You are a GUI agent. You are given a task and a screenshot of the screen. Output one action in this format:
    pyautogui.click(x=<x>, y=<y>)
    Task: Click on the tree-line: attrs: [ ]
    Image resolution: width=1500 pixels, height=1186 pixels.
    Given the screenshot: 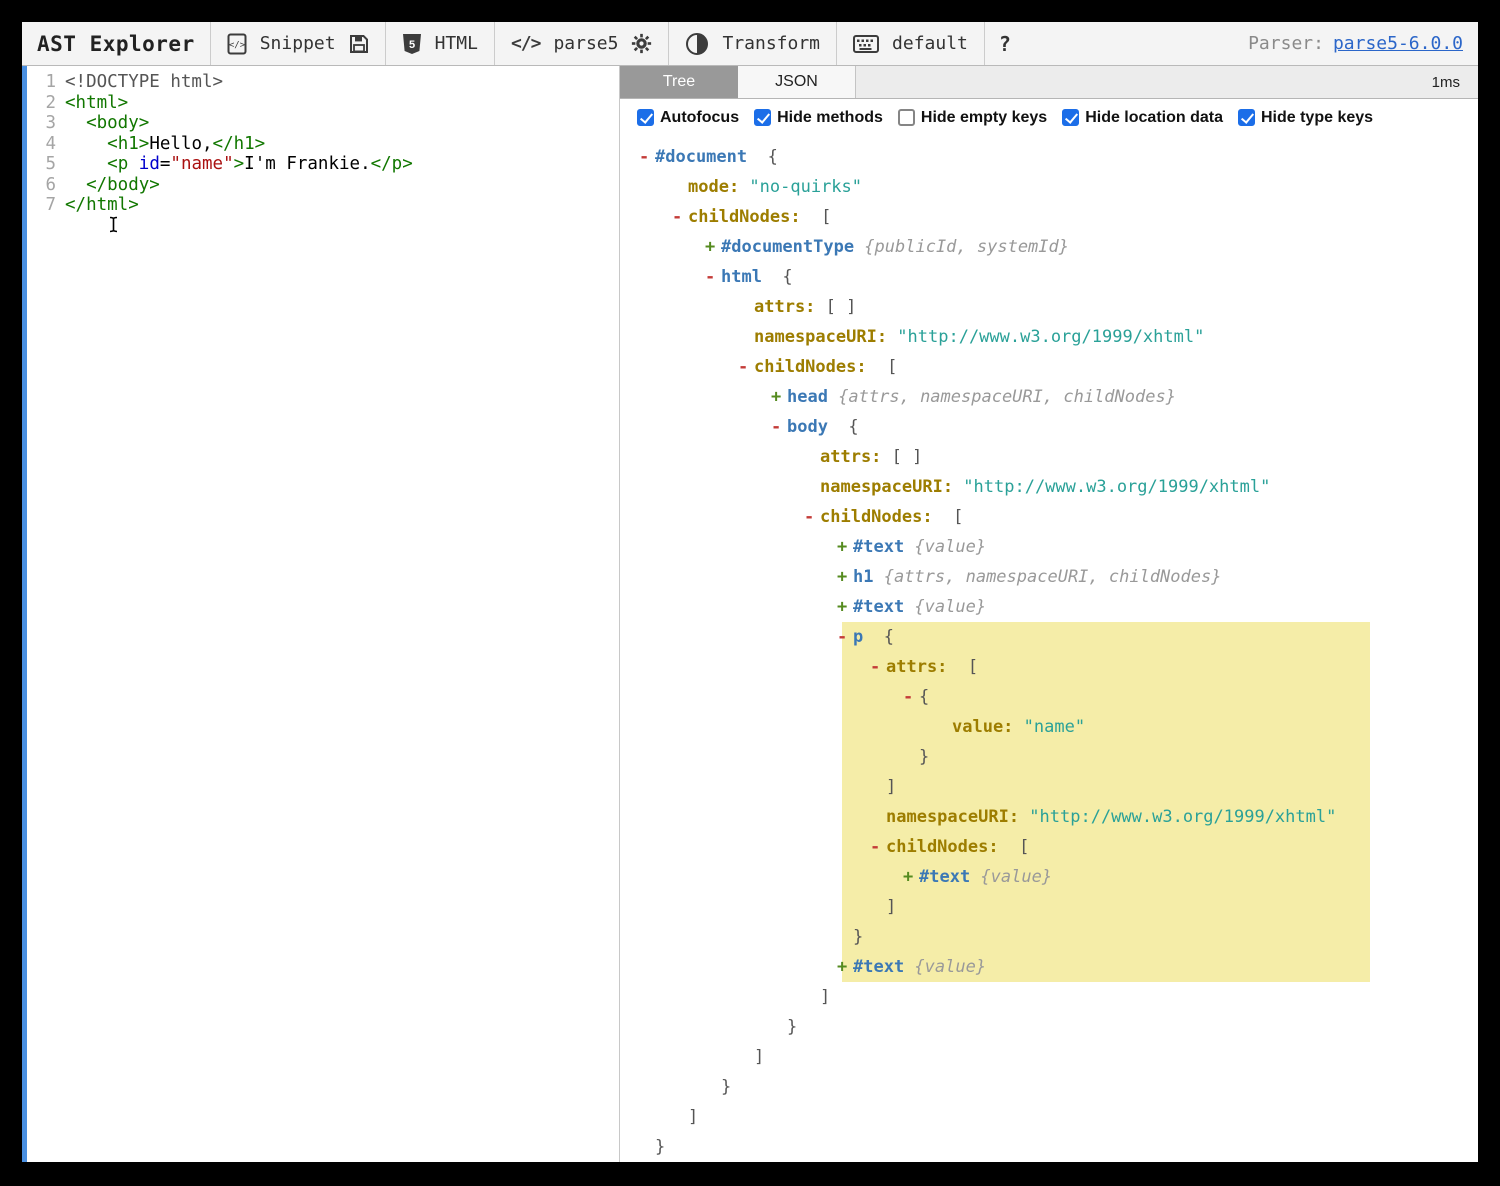 What is the action you would take?
    pyautogui.click(x=1053, y=457)
    